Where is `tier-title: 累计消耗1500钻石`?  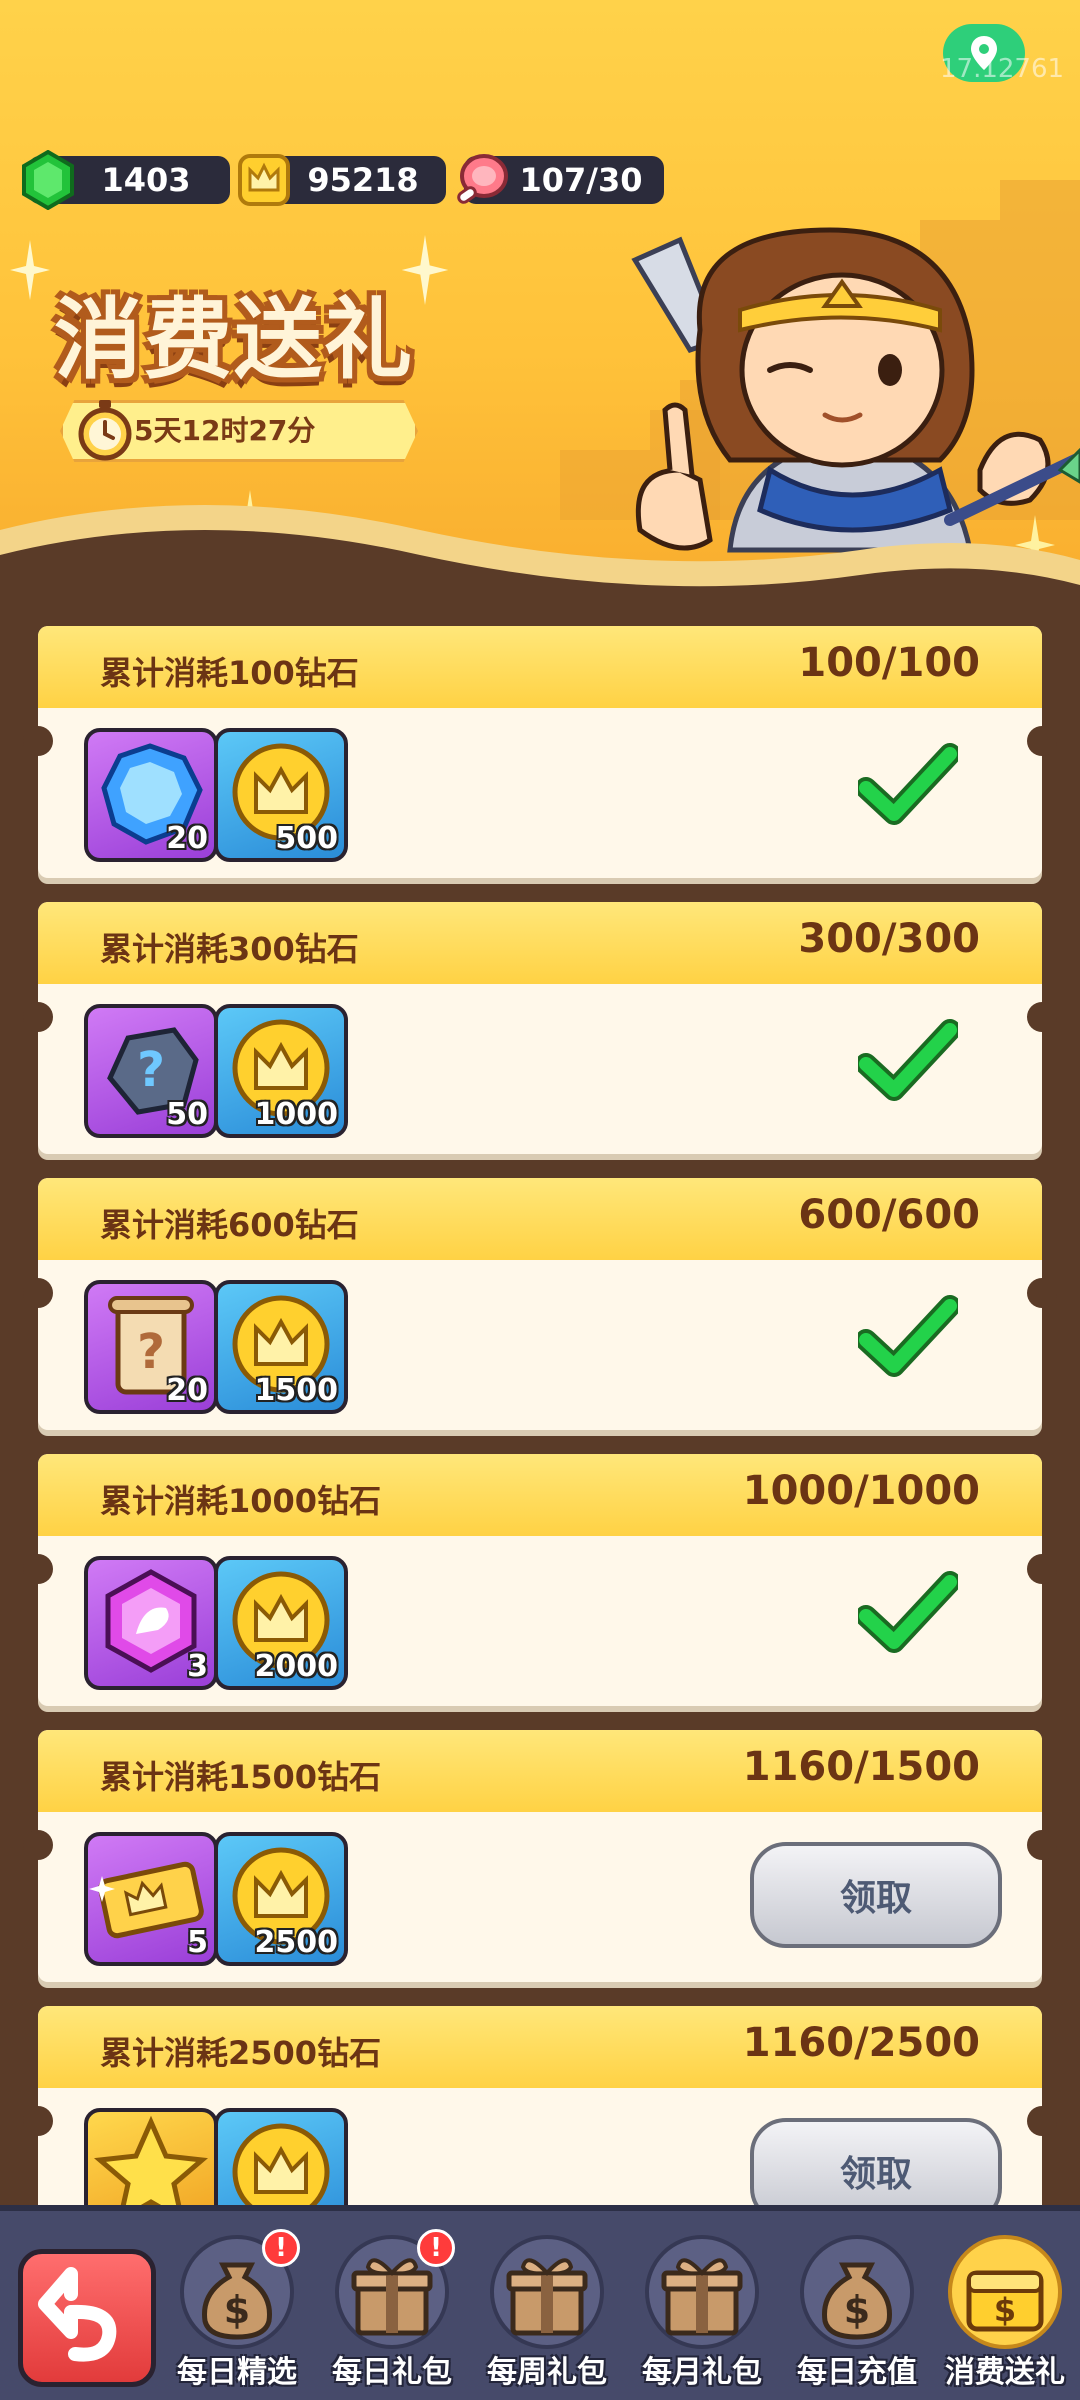 tier-title: 累计消耗1500钻石 is located at coordinates (241, 1777).